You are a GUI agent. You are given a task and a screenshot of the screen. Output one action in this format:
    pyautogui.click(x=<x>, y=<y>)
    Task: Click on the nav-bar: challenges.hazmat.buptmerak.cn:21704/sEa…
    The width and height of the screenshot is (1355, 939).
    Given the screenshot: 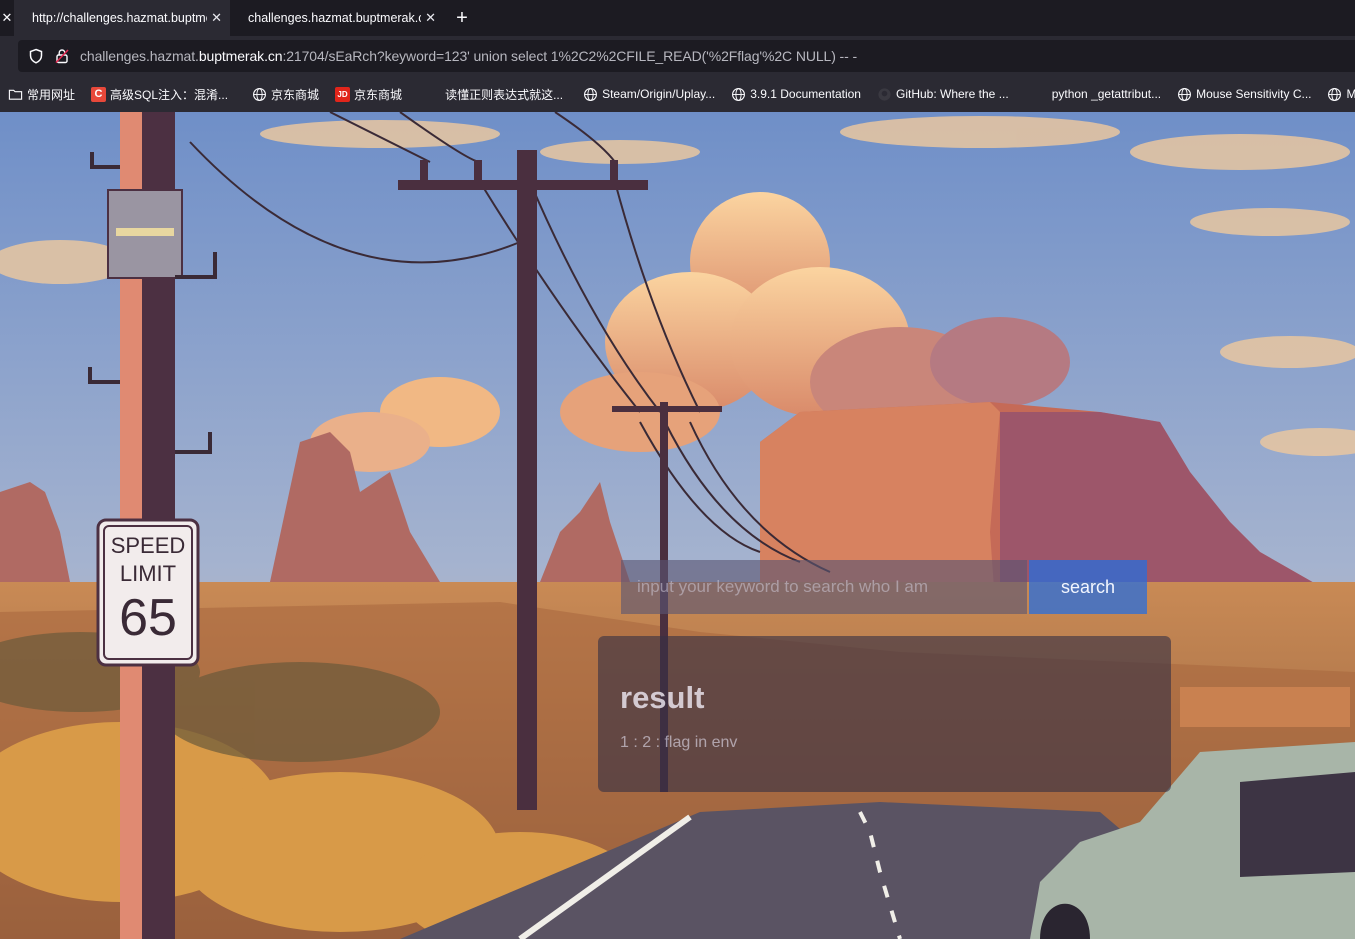 What is the action you would take?
    pyautogui.click(x=677, y=56)
    